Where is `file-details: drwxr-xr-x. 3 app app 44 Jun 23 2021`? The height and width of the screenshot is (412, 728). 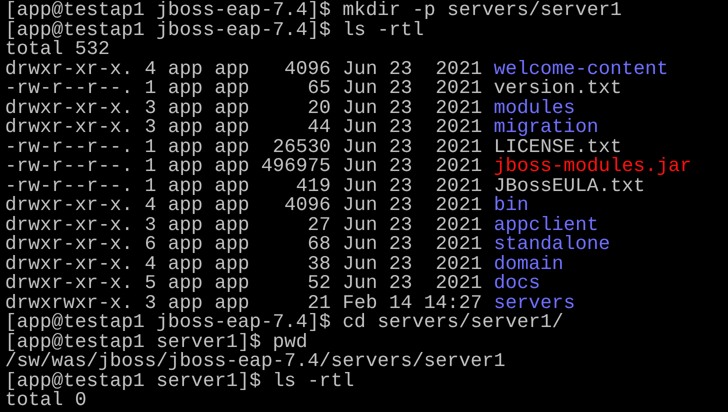
file-details: drwxr-xr-x. 3 app app 44 Jun 23 2021 is located at coordinates (243, 127).